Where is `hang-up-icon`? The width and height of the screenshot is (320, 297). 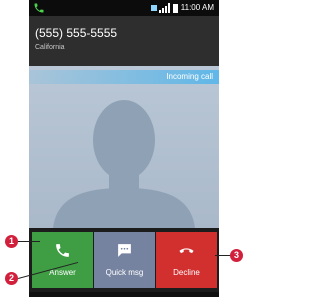
hang-up-icon is located at coordinates (186, 251).